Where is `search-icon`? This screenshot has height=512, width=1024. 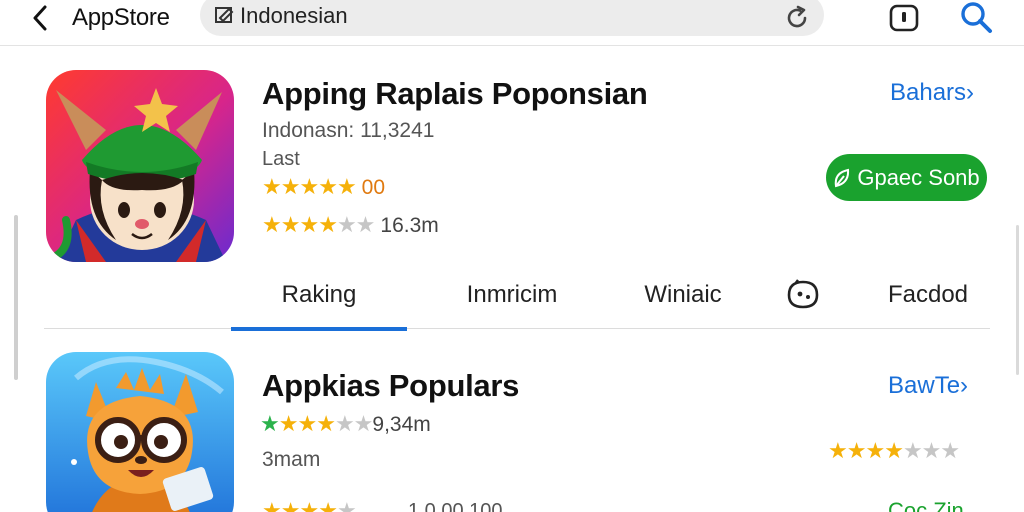 search-icon is located at coordinates (976, 17).